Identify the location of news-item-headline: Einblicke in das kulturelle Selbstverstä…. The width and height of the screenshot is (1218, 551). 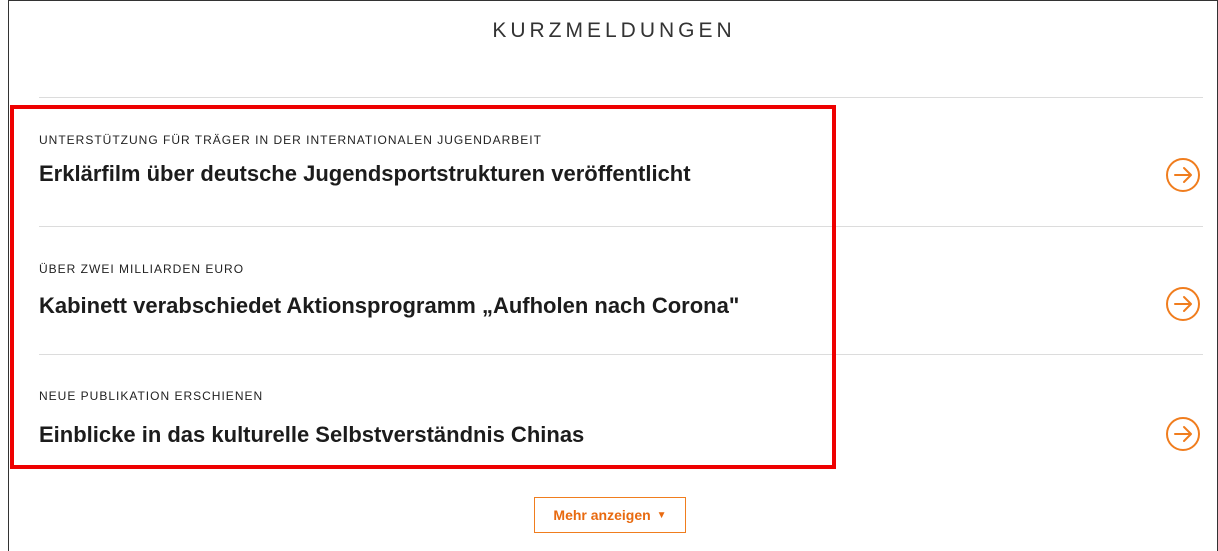
(311, 435).